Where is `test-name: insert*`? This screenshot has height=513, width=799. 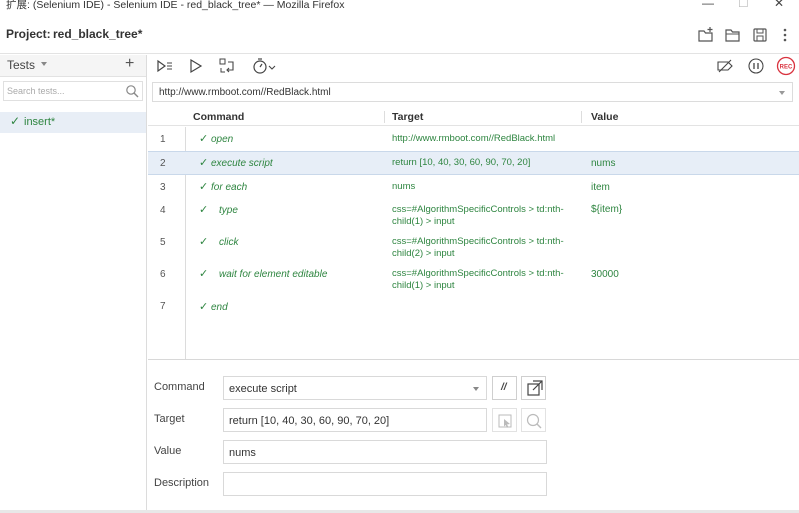 test-name: insert* is located at coordinates (40, 122).